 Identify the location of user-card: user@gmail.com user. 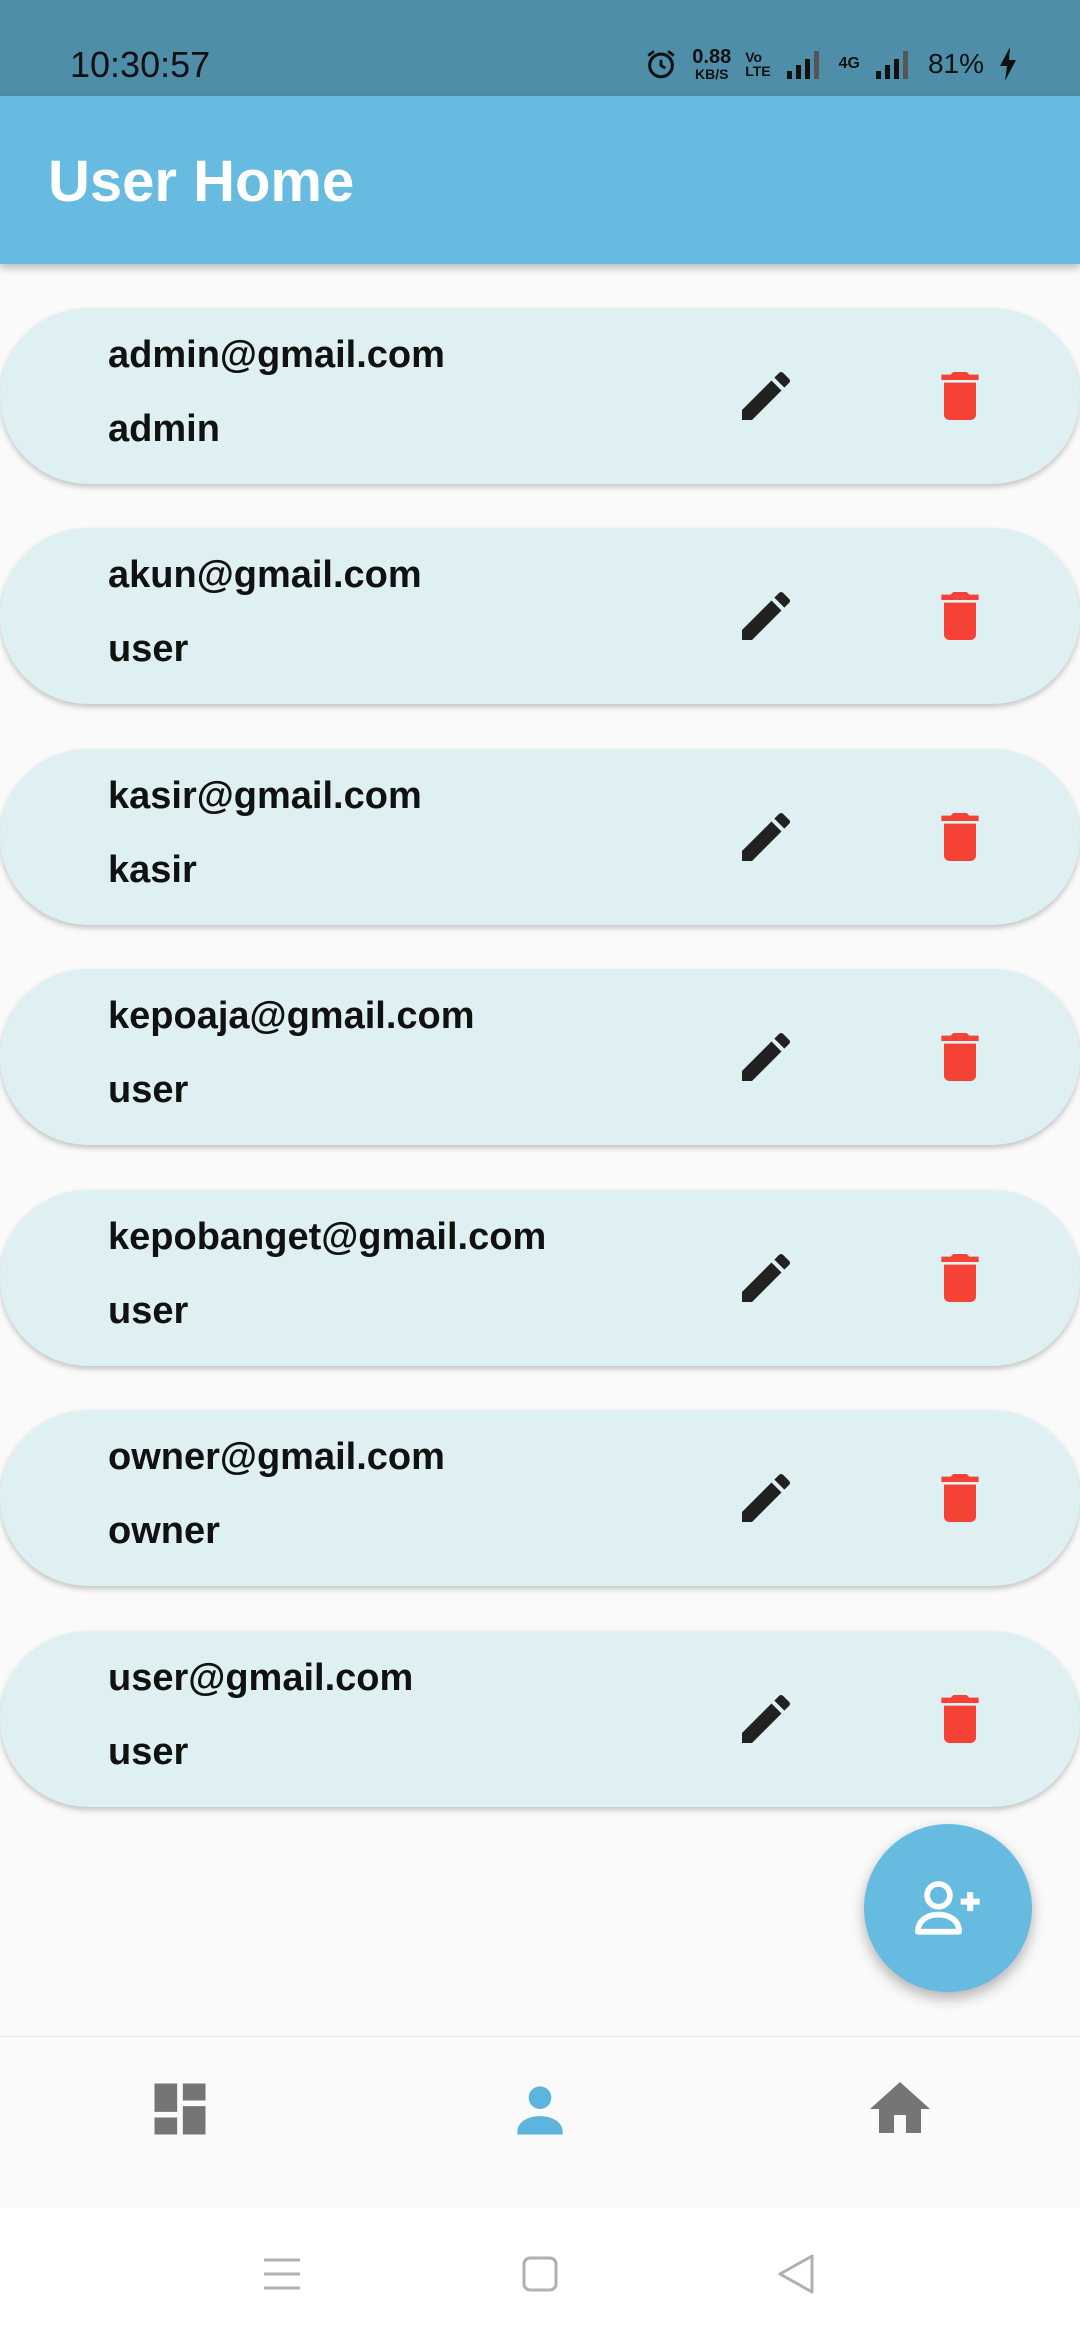
(540, 1719).